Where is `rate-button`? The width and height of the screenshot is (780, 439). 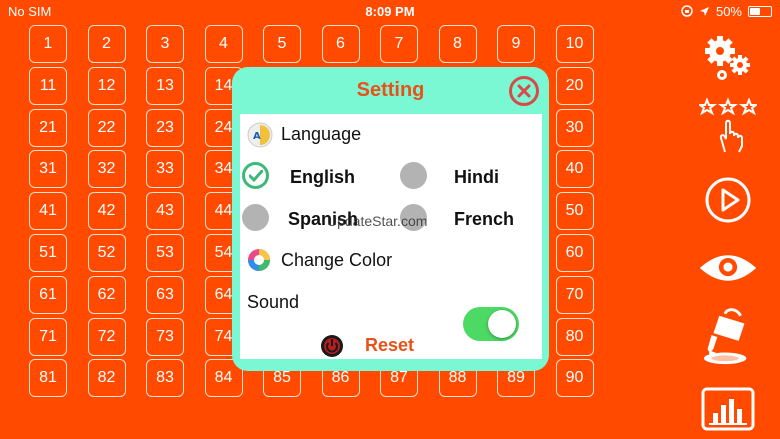 rate-button is located at coordinates (728, 125).